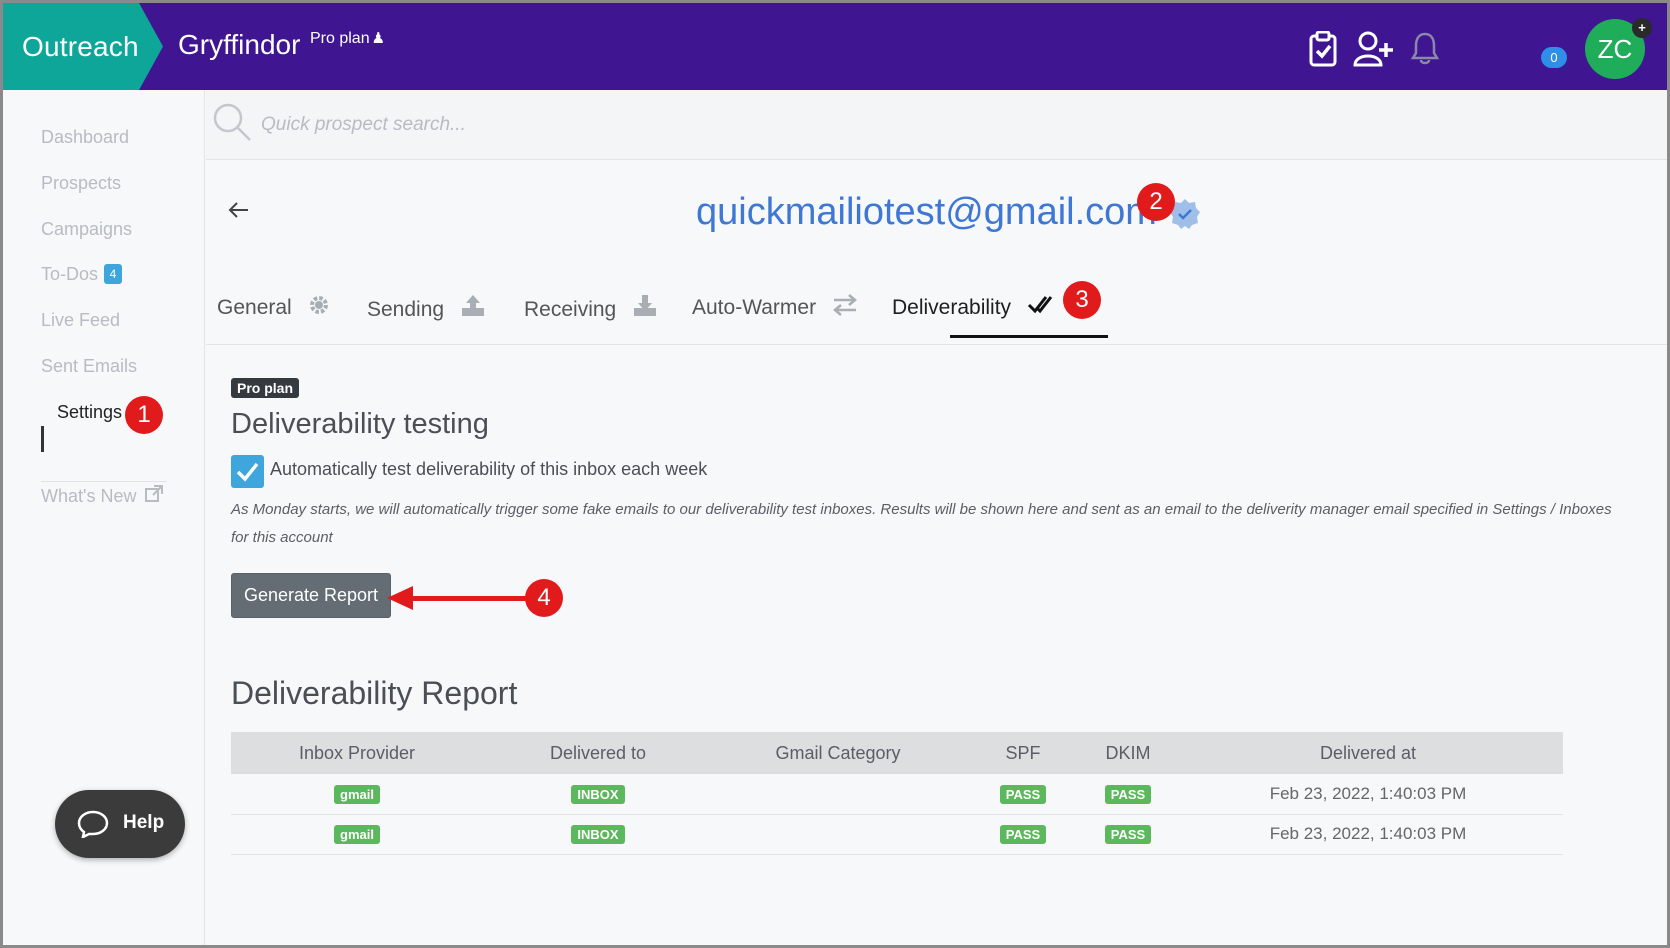 This screenshot has height=948, width=1670. Describe the element at coordinates (265, 388) in the screenshot. I see `pro-plan-badge: Pro plan` at that location.